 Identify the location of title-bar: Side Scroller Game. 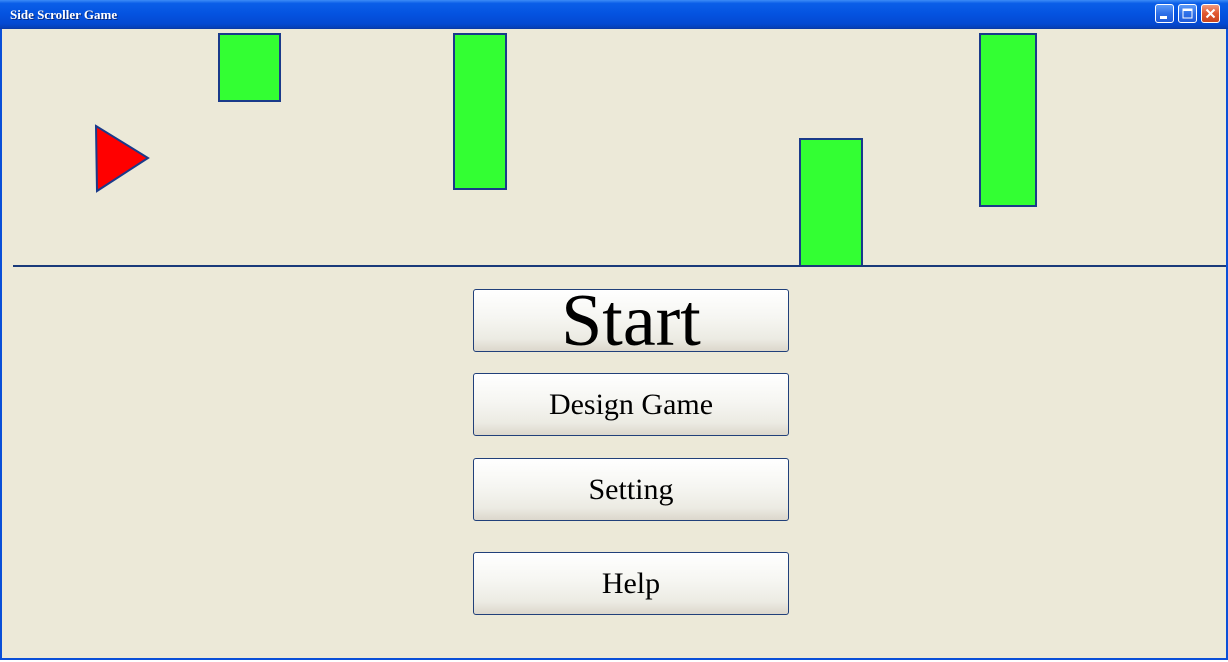
(614, 14).